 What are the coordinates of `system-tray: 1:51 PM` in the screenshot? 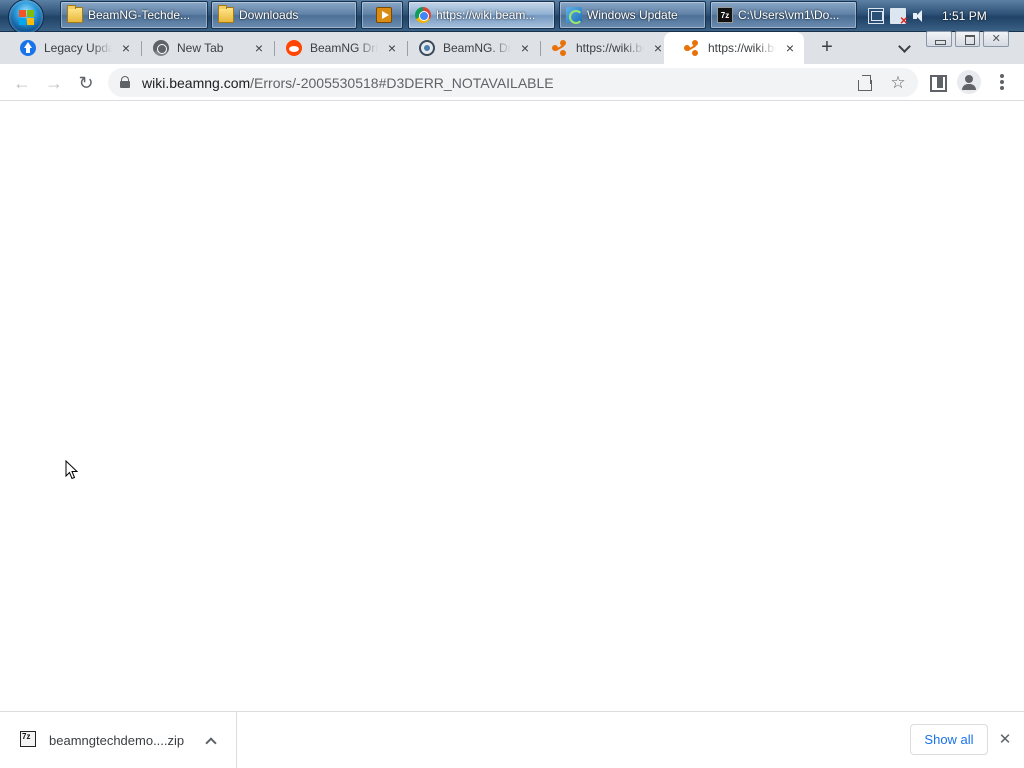 It's located at (943, 16).